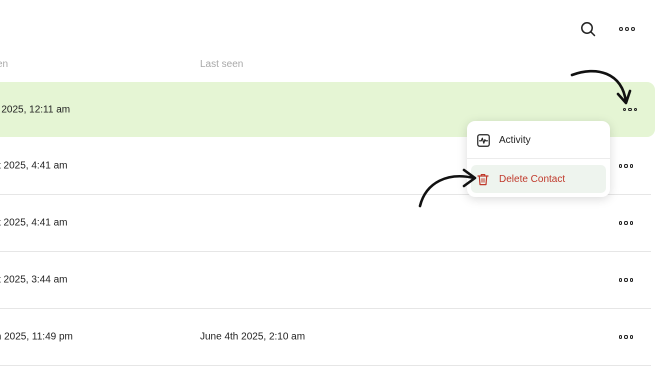  I want to click on more-options-button, so click(627, 29).